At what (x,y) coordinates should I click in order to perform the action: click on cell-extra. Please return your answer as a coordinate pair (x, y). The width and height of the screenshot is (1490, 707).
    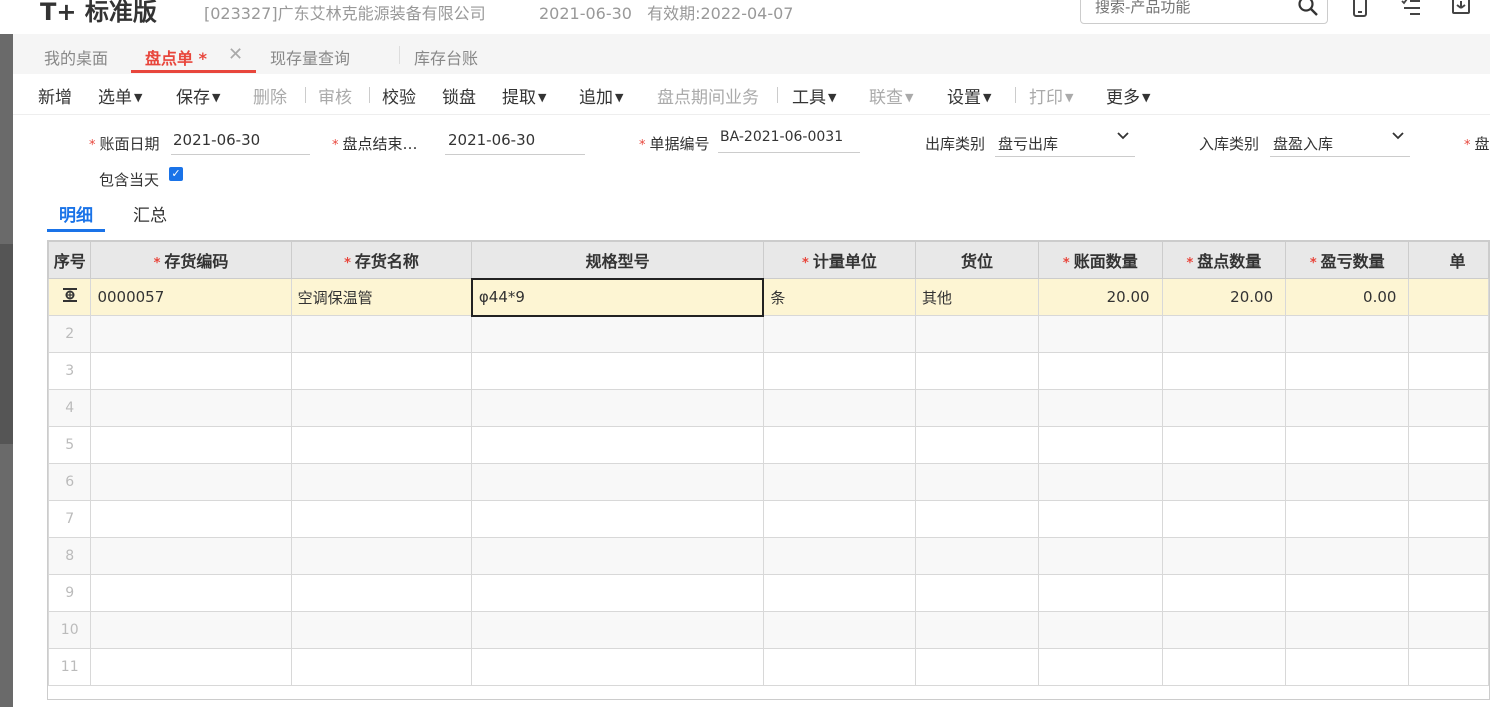
    Looking at the image, I should click on (1448, 297).